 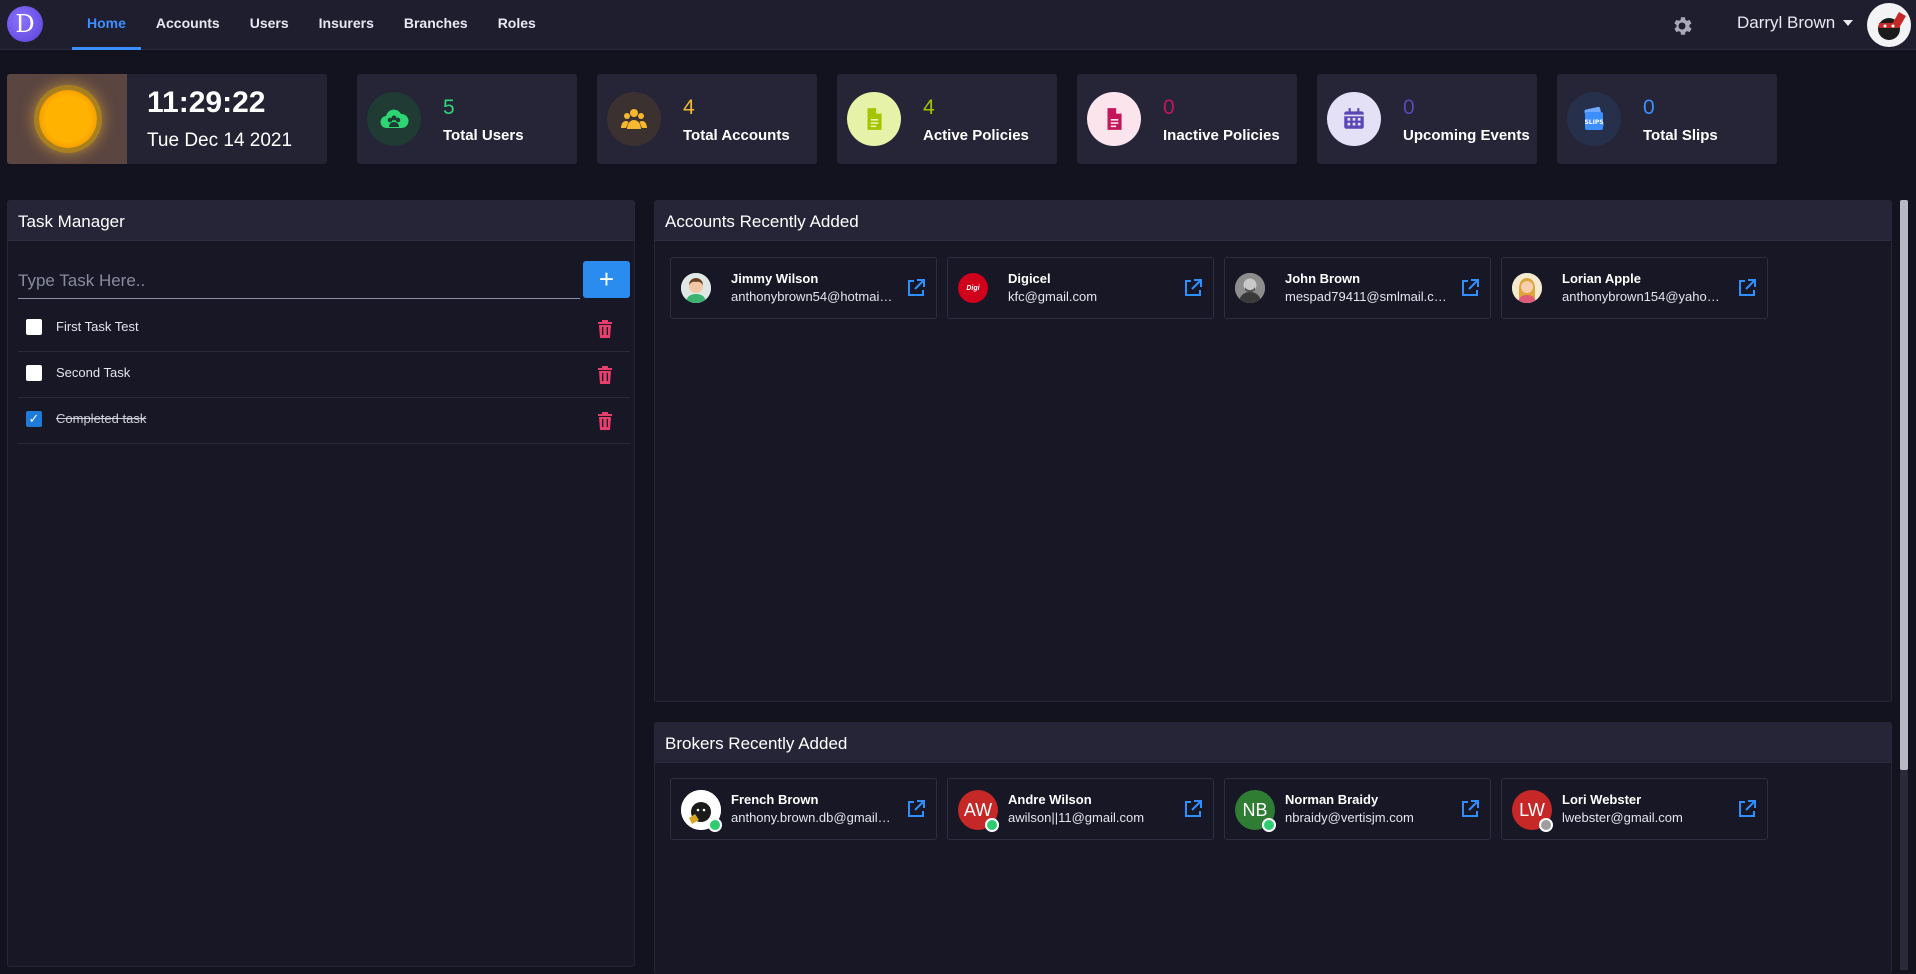 What do you see at coordinates (1273, 743) in the screenshot?
I see `brokers-panel-title: Brokers Recently Added` at bounding box center [1273, 743].